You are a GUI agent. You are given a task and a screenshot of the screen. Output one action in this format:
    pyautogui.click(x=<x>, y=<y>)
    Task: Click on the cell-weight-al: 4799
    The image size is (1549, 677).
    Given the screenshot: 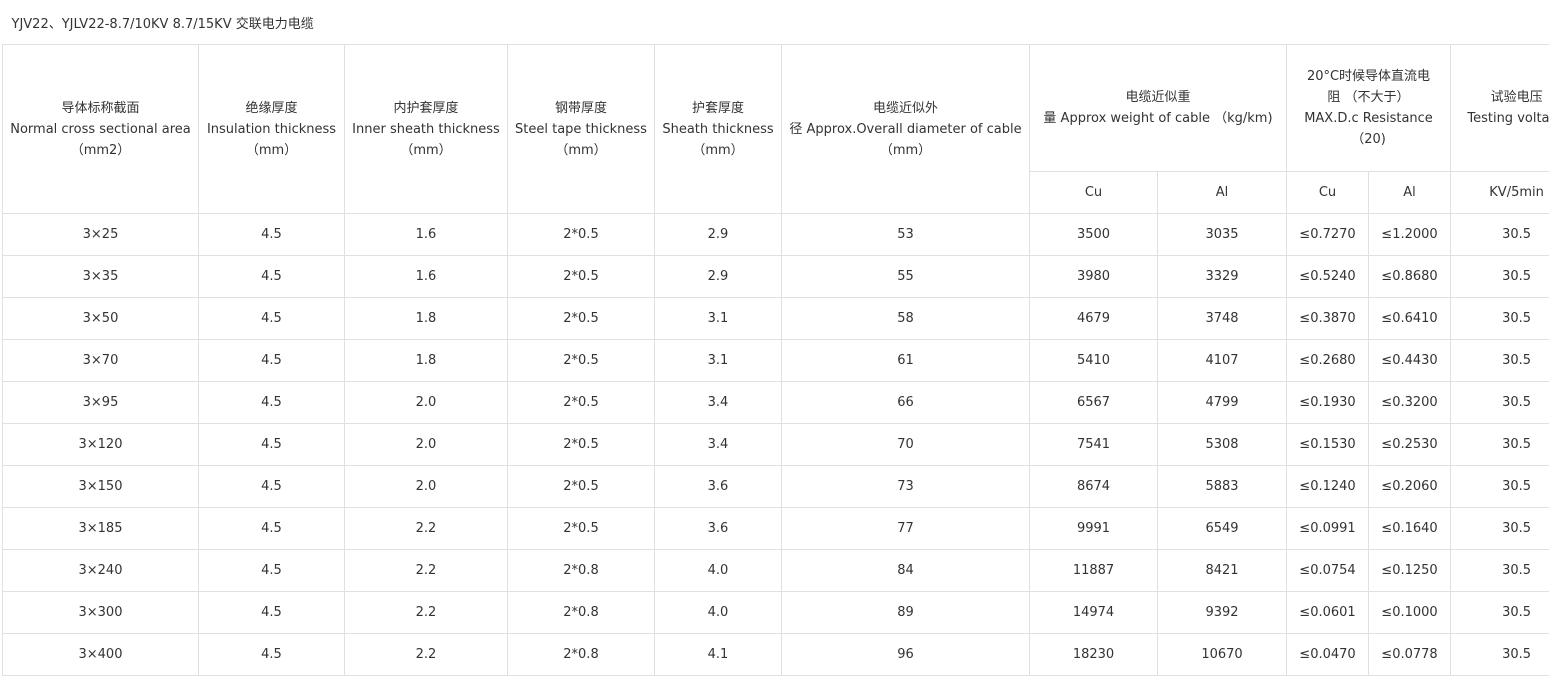 What is the action you would take?
    pyautogui.click(x=1222, y=402)
    